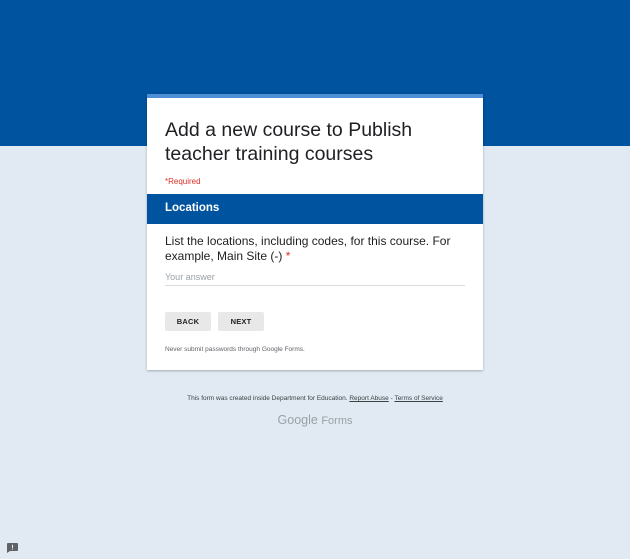  I want to click on section-title: Locations, so click(192, 208).